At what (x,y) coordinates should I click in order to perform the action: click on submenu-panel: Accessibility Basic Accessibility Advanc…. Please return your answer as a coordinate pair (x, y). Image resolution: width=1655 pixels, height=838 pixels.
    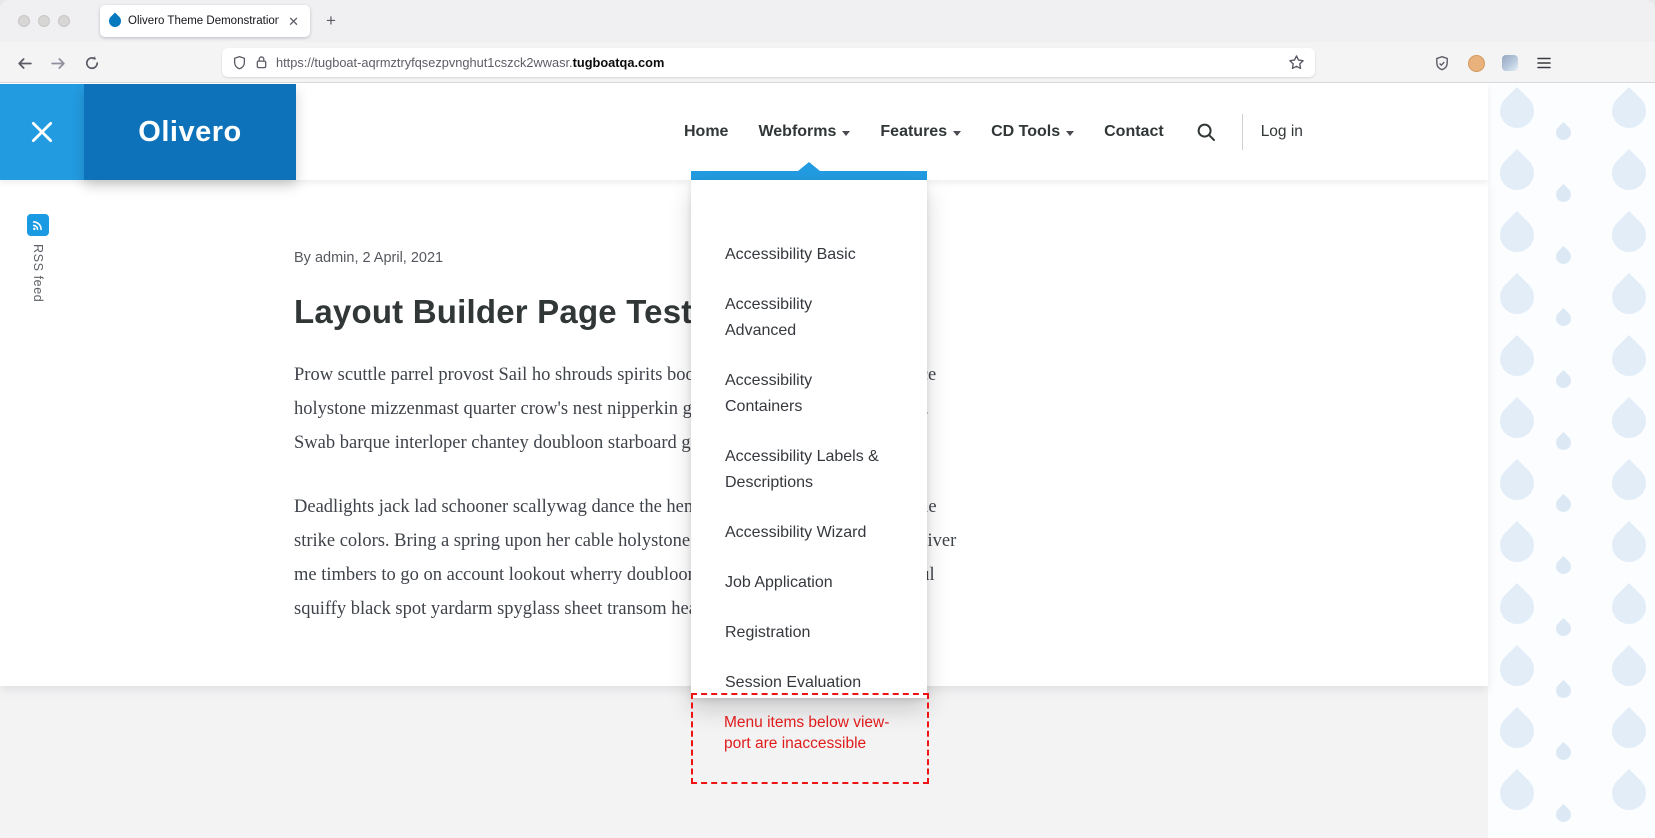
    Looking at the image, I should click on (809, 439).